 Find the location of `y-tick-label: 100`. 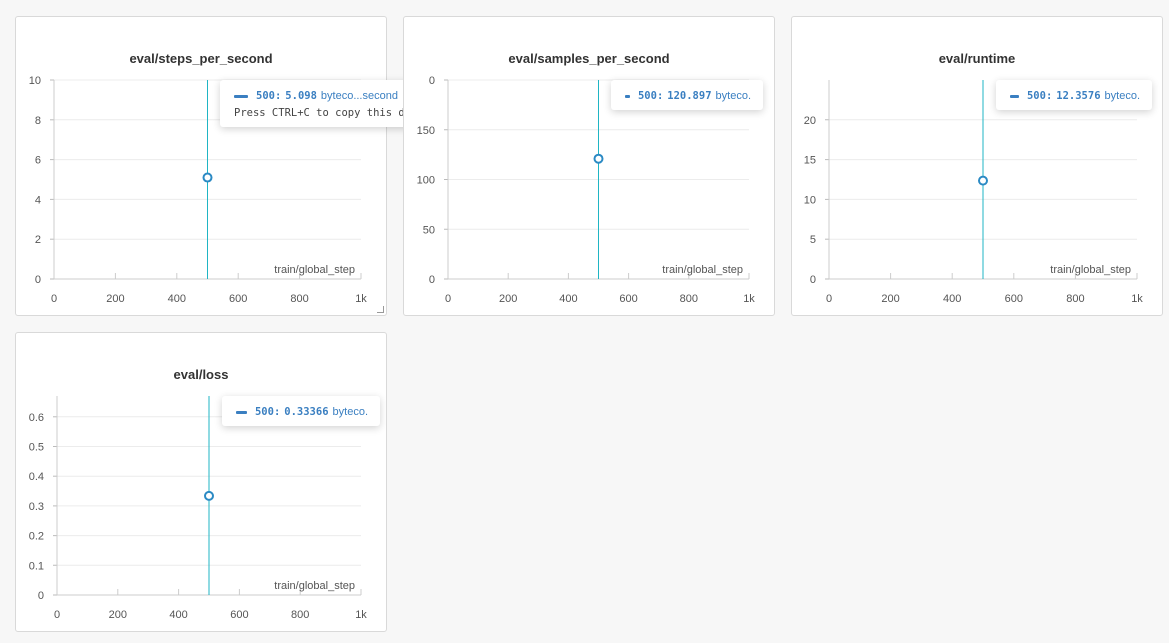

y-tick-label: 100 is located at coordinates (426, 181).